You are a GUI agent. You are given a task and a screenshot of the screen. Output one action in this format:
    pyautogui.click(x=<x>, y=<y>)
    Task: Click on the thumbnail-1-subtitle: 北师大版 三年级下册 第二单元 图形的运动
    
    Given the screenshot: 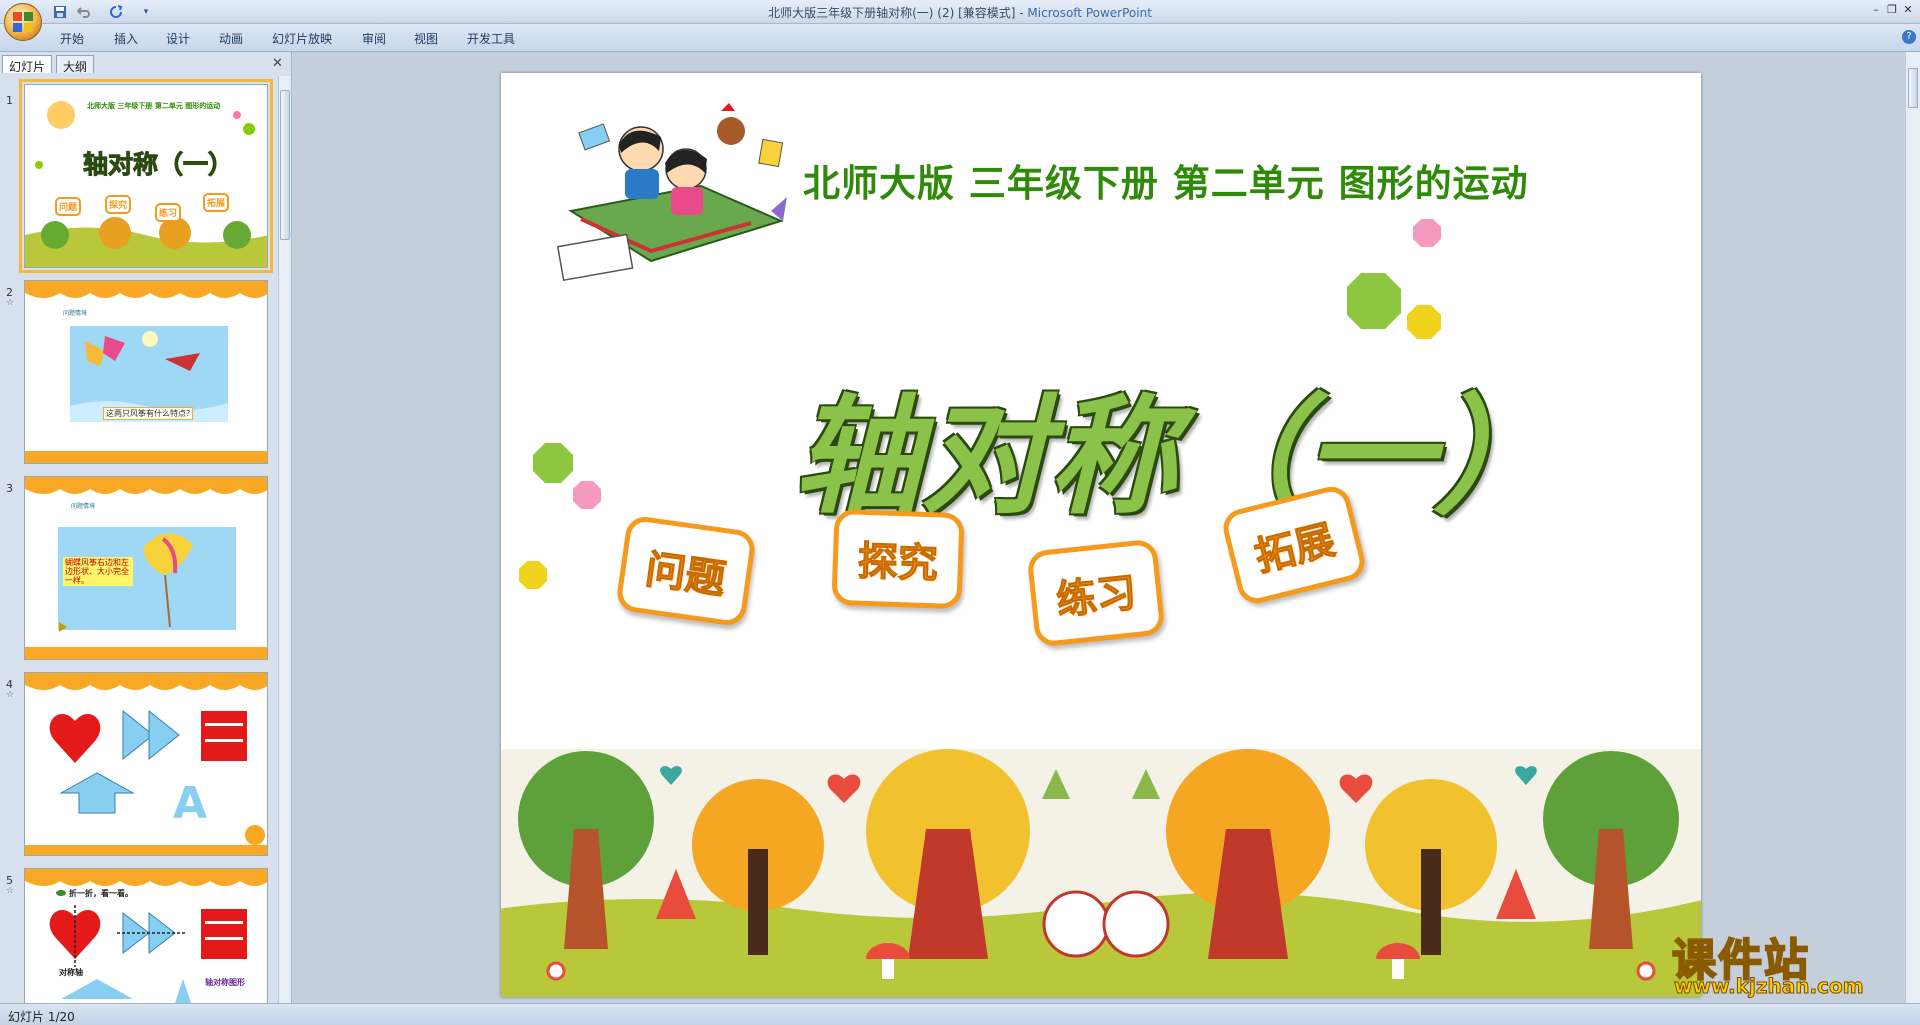 What is the action you would take?
    pyautogui.click(x=154, y=106)
    